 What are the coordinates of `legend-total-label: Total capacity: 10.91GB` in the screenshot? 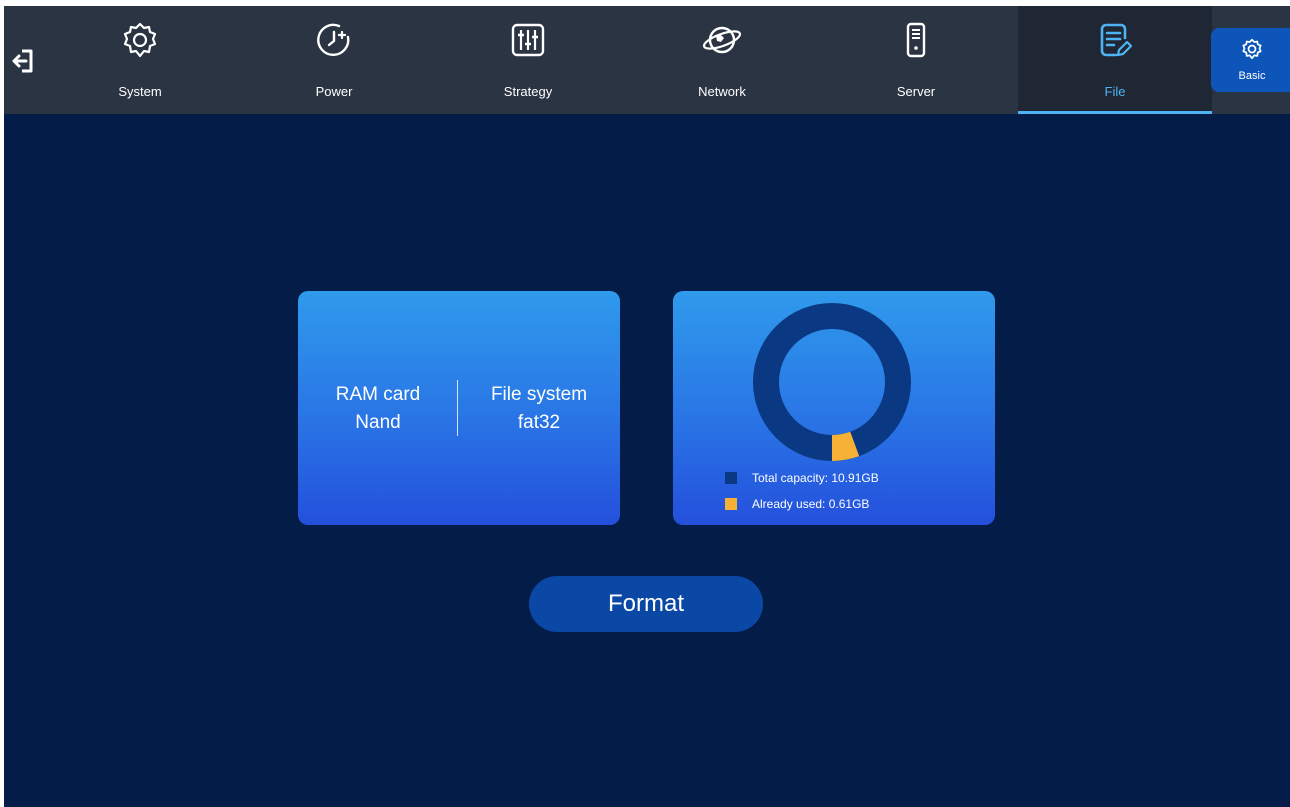 It's located at (815, 478).